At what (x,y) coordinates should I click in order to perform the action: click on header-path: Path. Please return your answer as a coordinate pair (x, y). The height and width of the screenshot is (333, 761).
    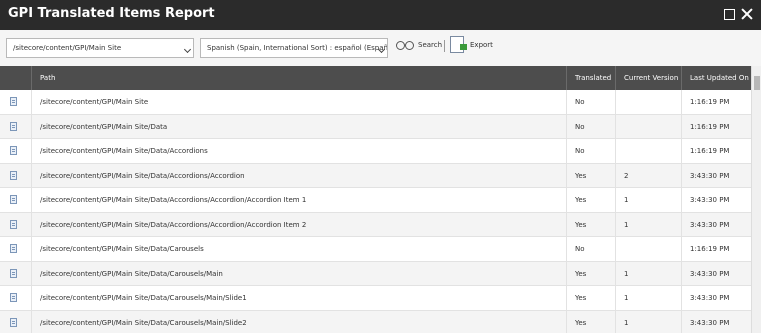
    Looking at the image, I should click on (298, 78).